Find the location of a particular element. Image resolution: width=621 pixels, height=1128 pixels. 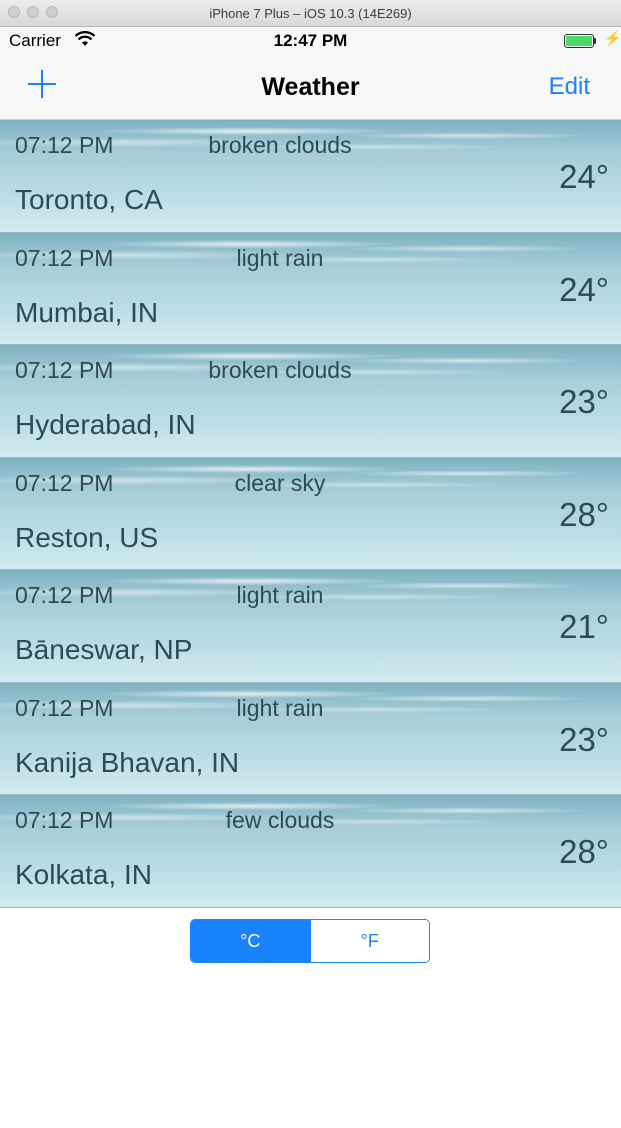

edit-button: Edit is located at coordinates (569, 87).